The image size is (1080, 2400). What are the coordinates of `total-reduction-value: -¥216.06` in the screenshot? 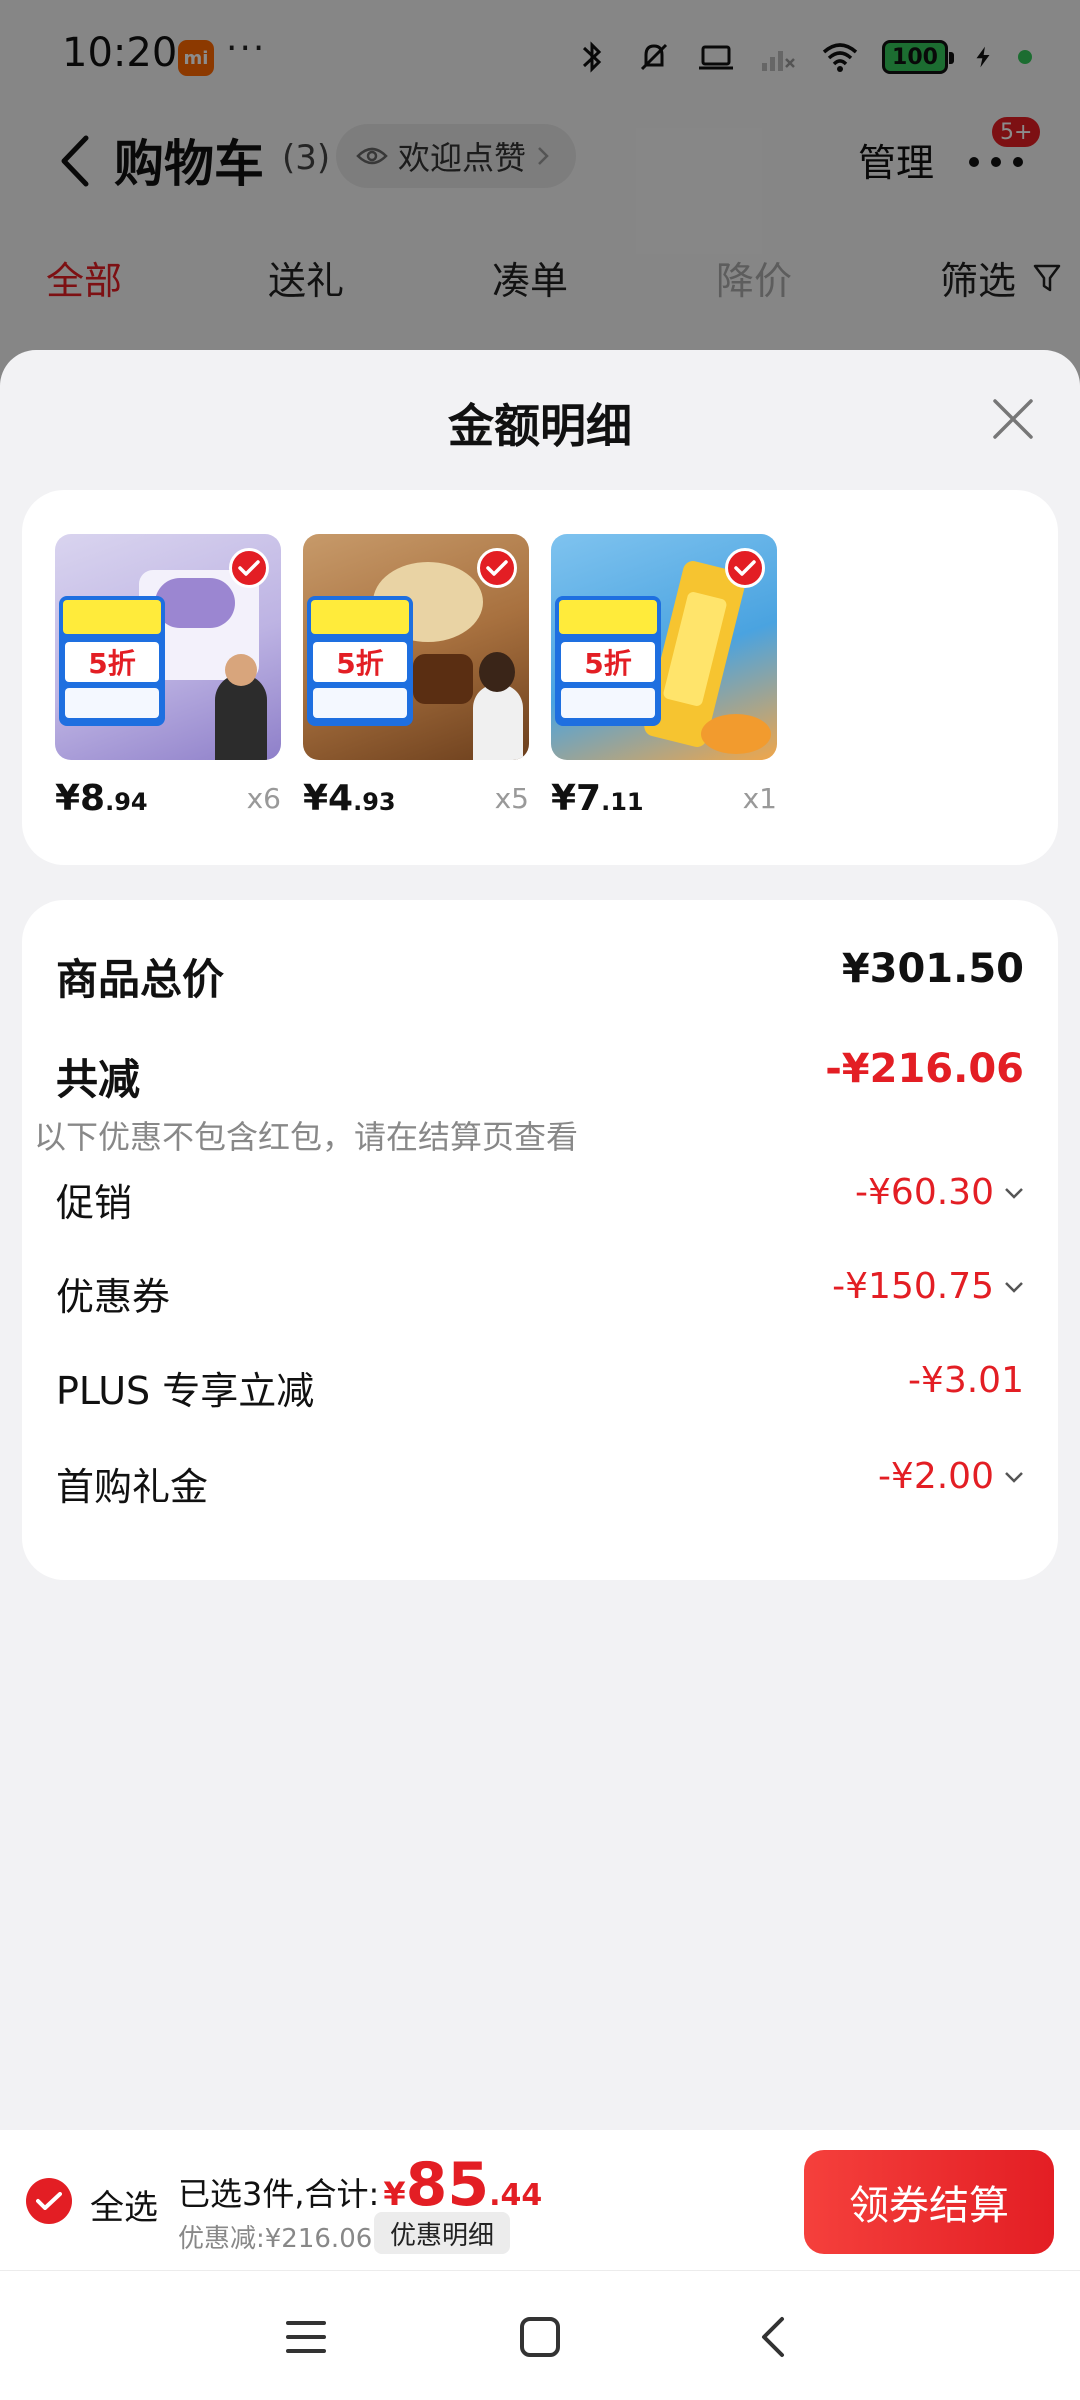 It's located at (924, 1069).